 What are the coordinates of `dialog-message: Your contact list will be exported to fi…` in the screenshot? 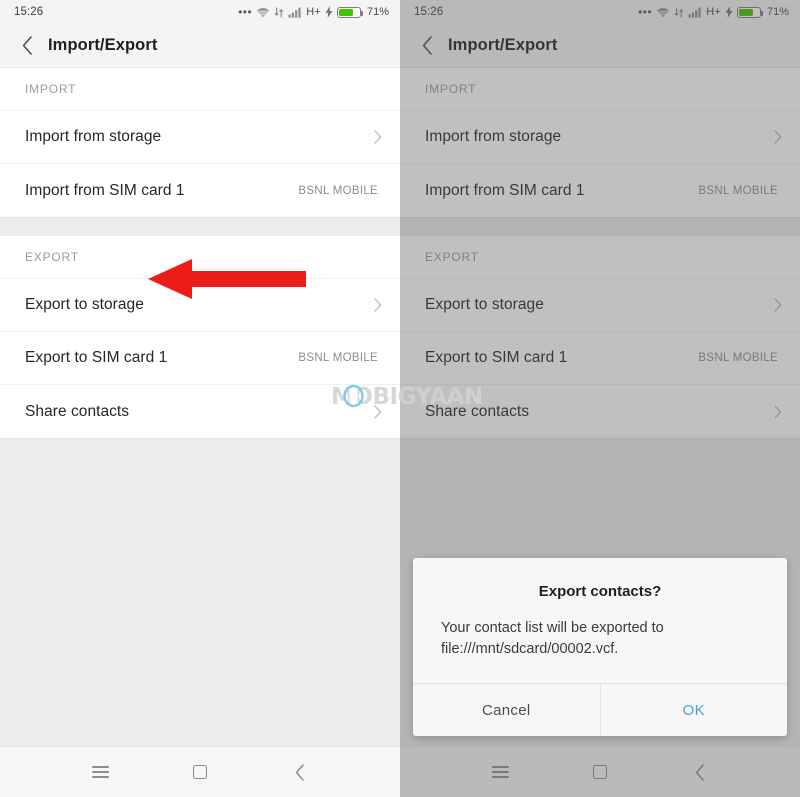 It's located at (552, 638).